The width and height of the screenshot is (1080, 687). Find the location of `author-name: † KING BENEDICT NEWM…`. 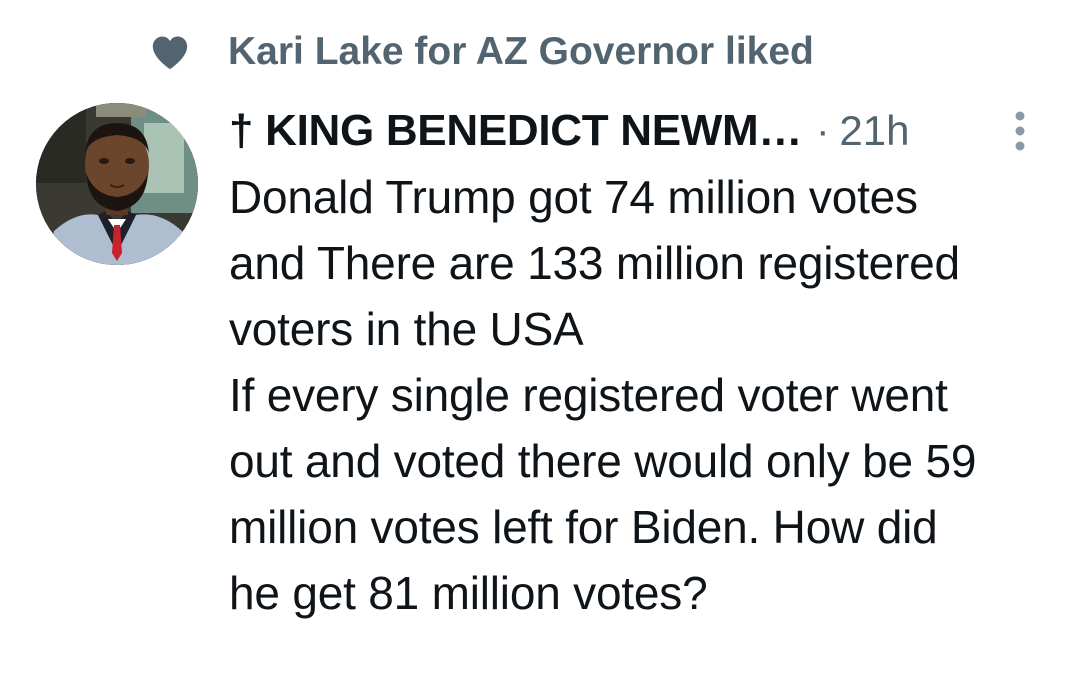

author-name: † KING BENEDICT NEWM… is located at coordinates (515, 131).